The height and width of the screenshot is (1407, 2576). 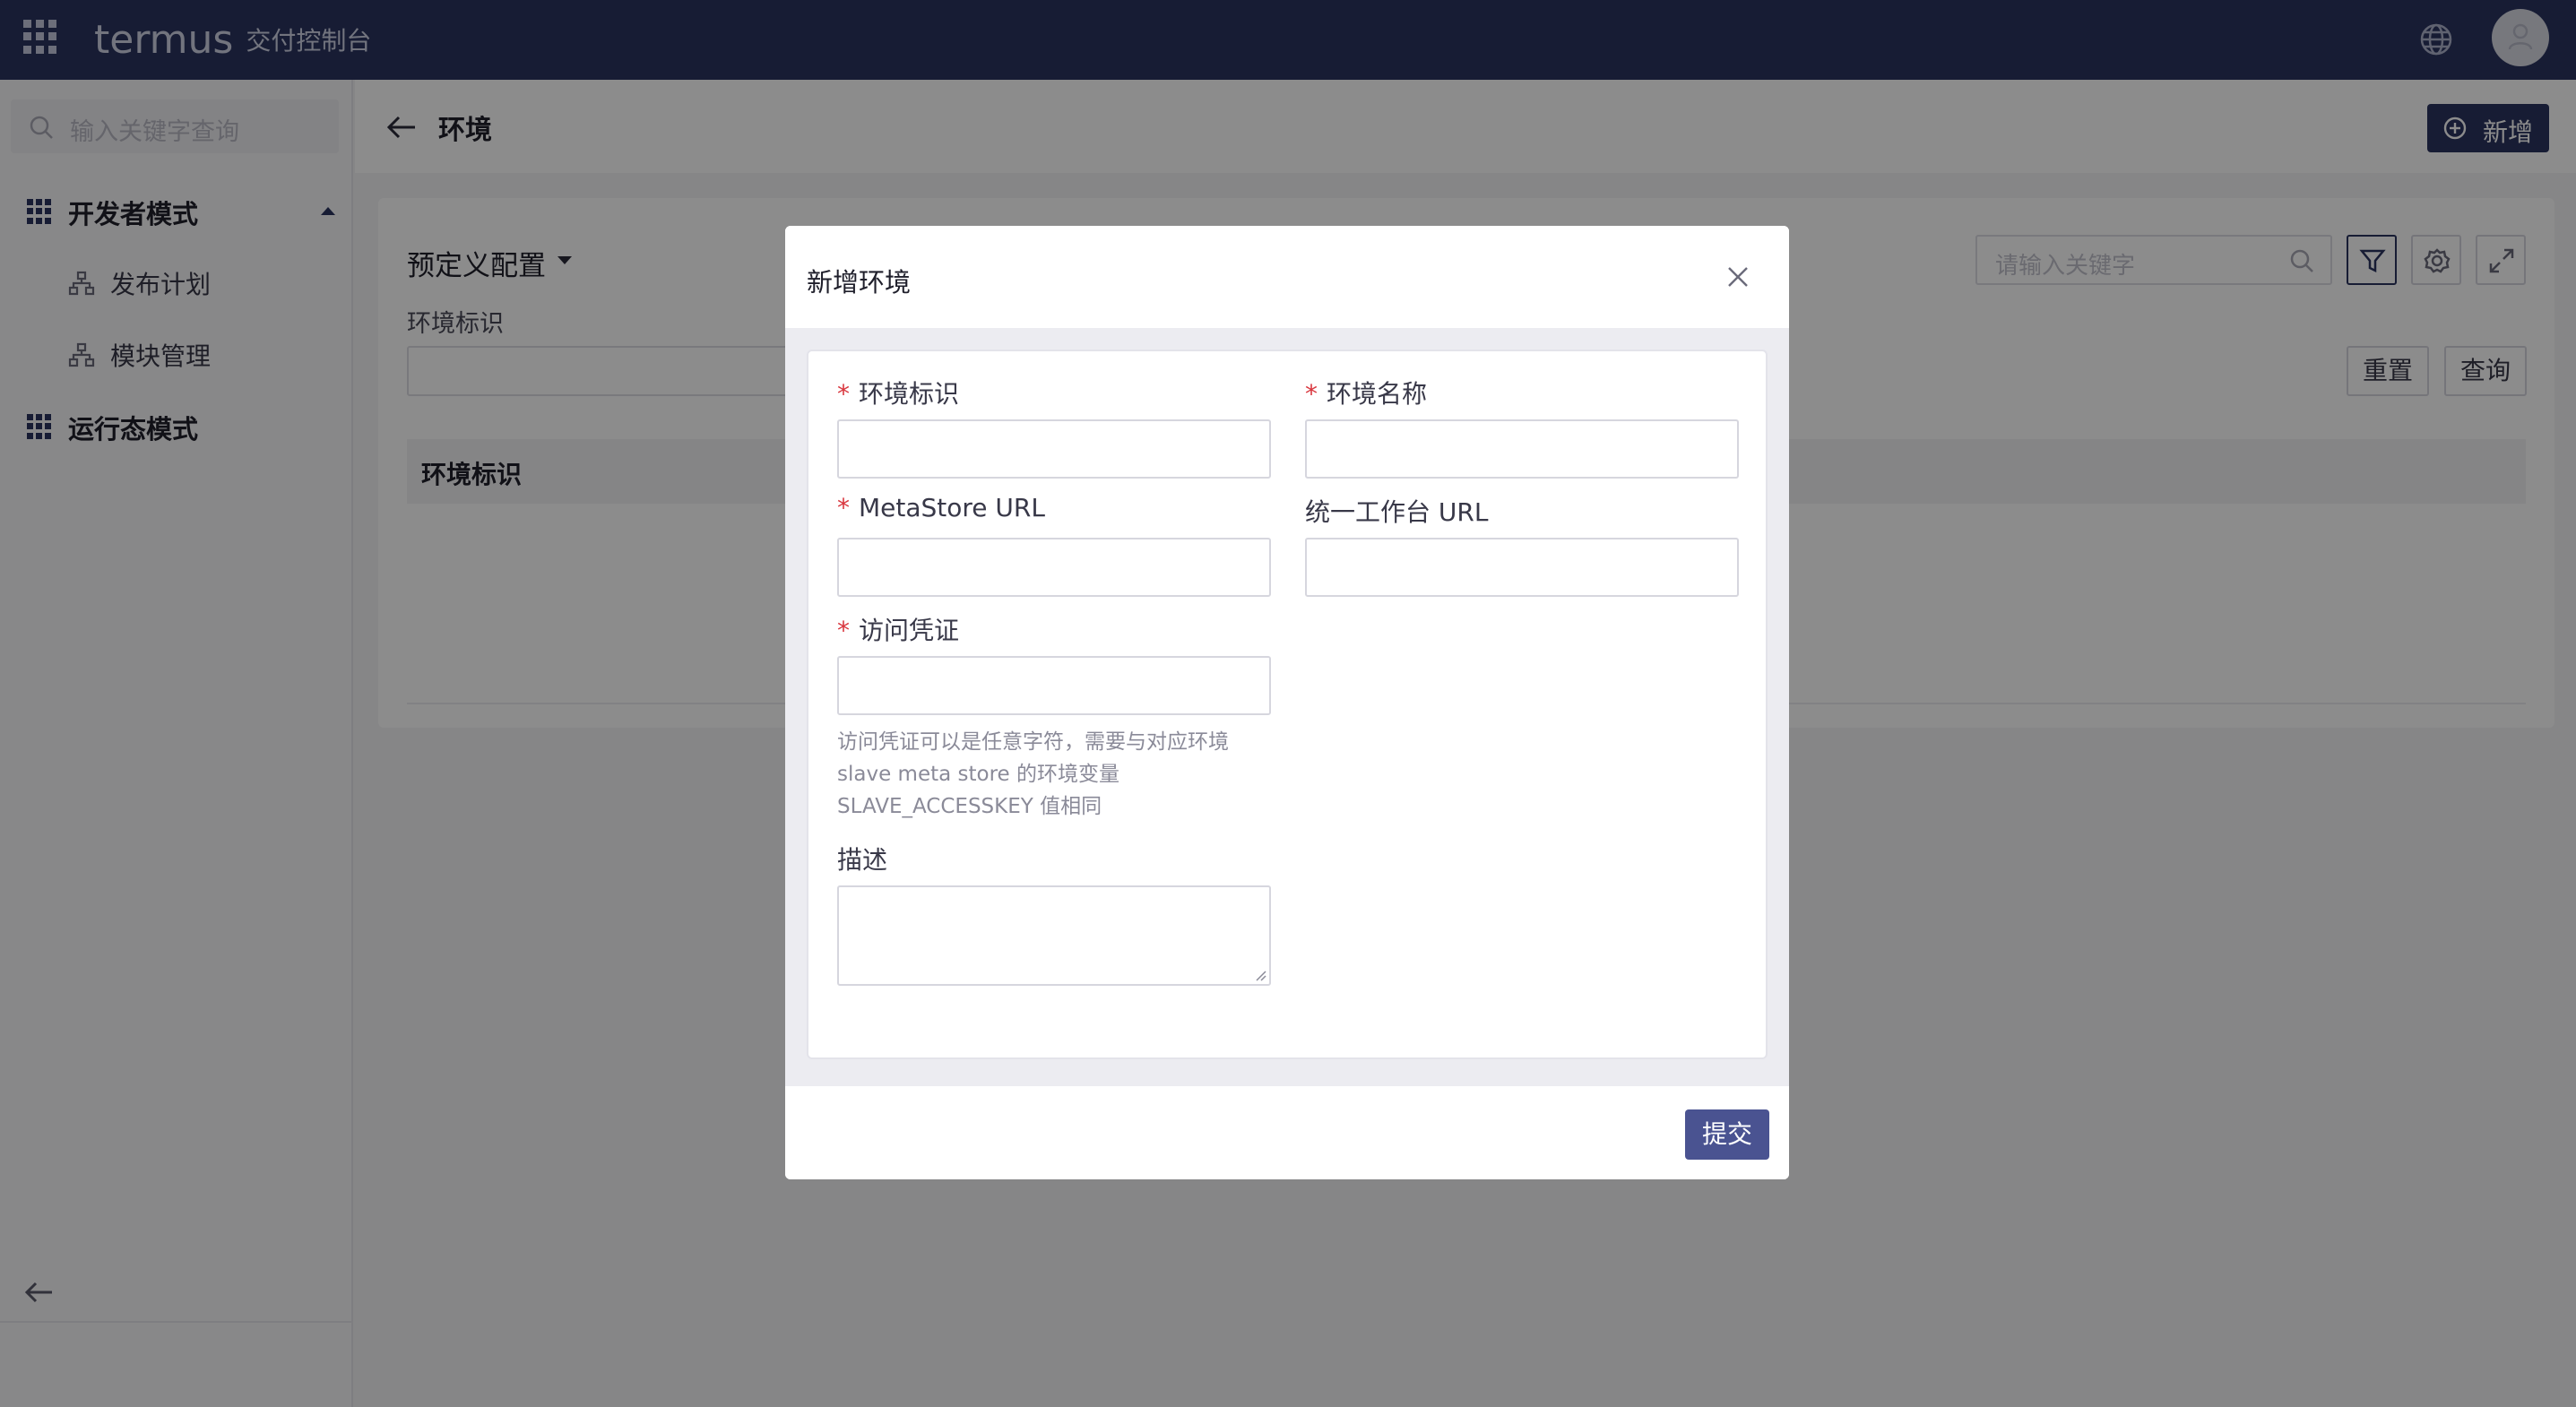 I want to click on env-id-label: * 环境标识, so click(x=898, y=392).